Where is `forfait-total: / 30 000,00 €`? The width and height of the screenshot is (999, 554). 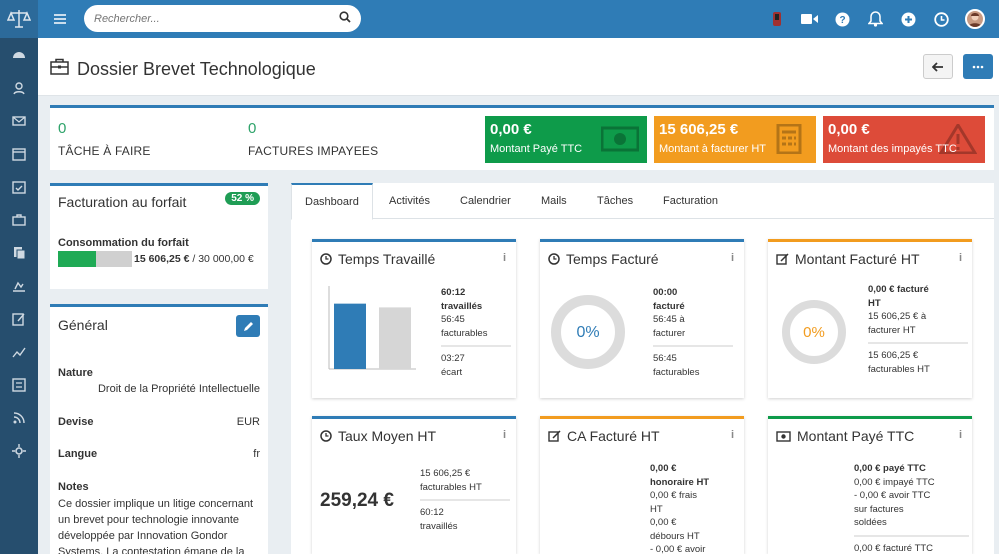
forfait-total: / 30 000,00 € is located at coordinates (221, 259).